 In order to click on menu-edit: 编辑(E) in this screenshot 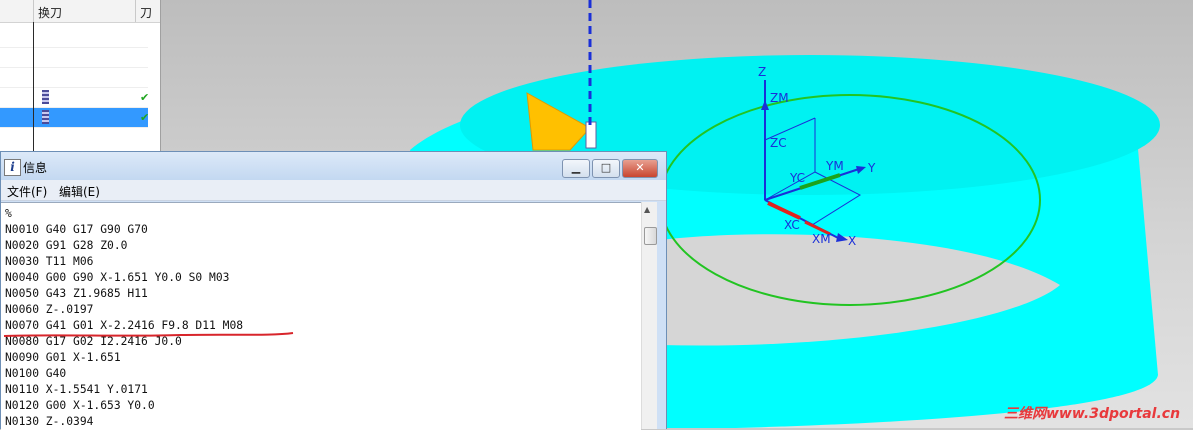, I will do `click(79, 191)`.